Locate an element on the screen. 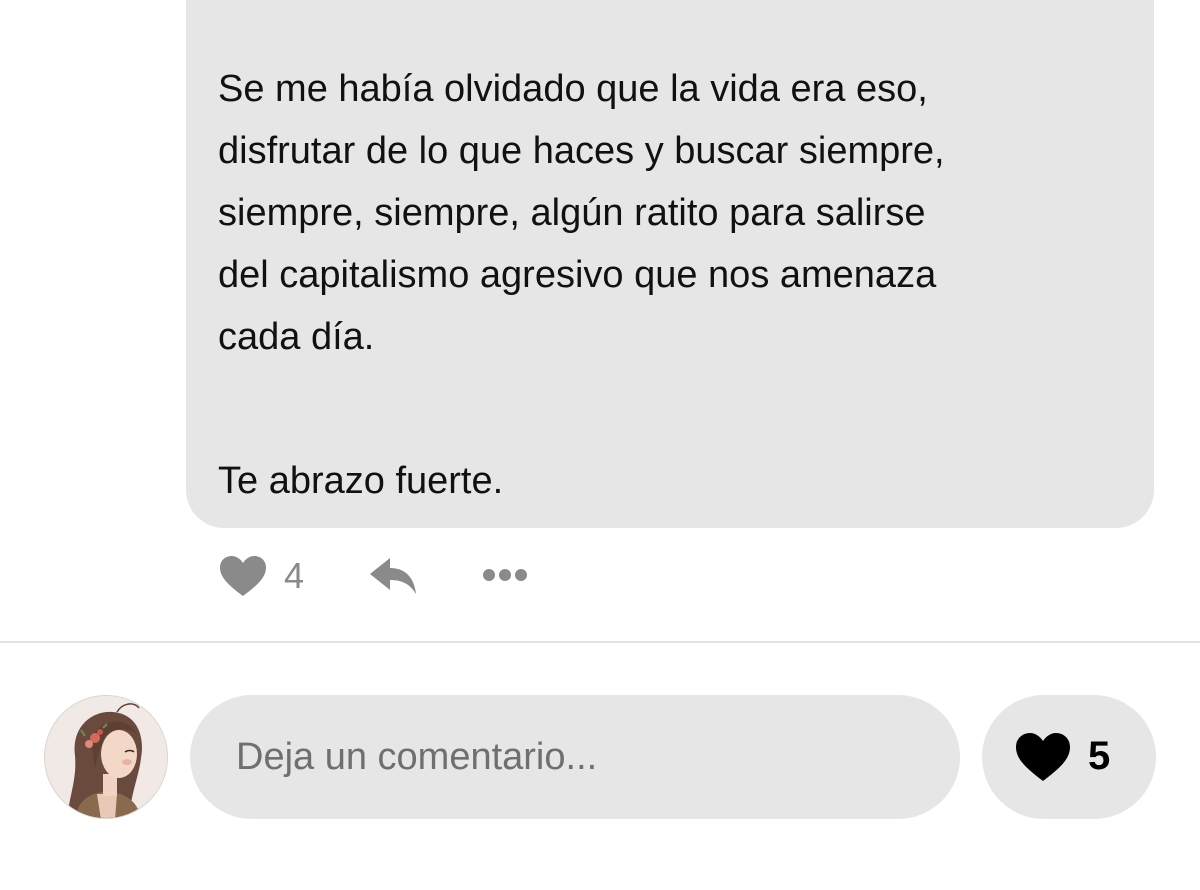 The width and height of the screenshot is (1200, 890). divider is located at coordinates (600, 642).